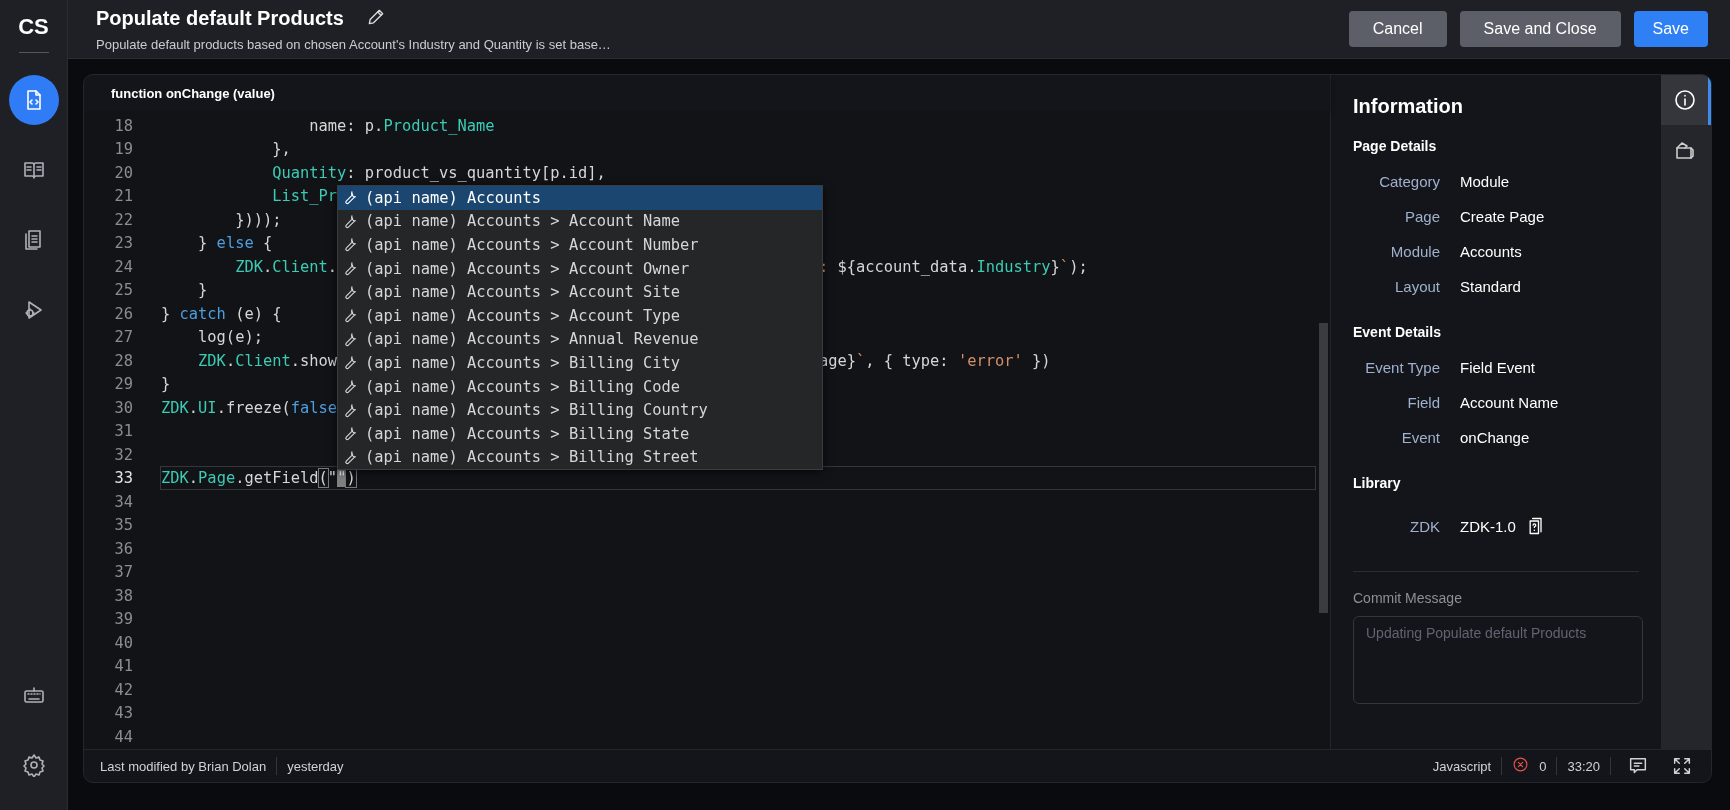 This screenshot has height=810, width=1730. Describe the element at coordinates (1491, 251) in the screenshot. I see `field-value: Accounts` at that location.